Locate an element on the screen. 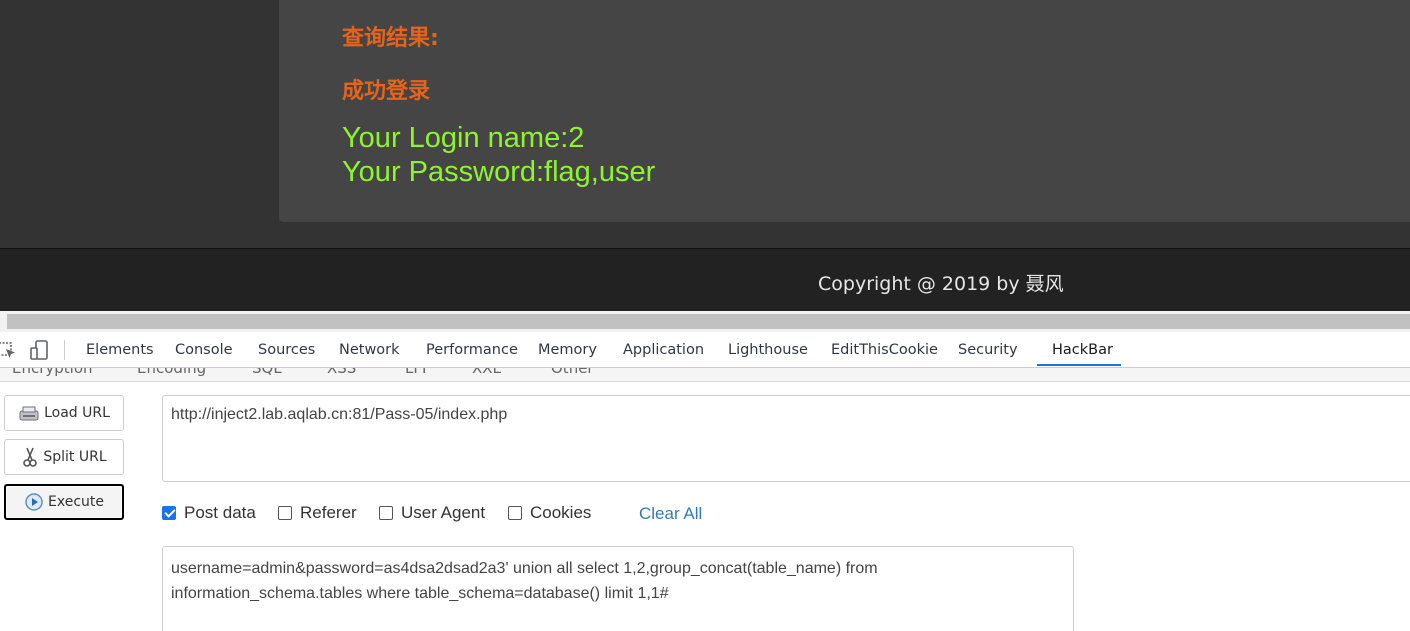 The image size is (1410, 631). inspect-element-icon is located at coordinates (9, 350).